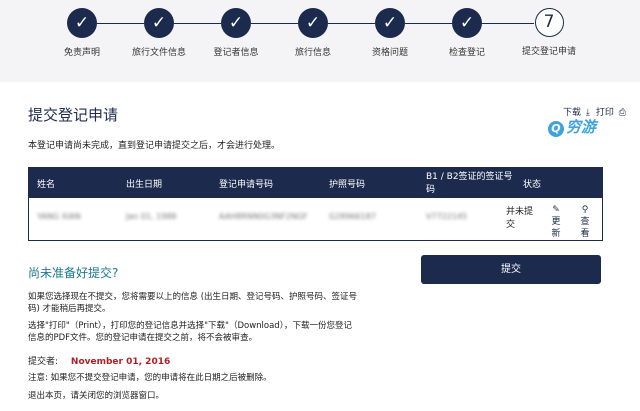  I want to click on step-label: 检查登记, so click(466, 53).